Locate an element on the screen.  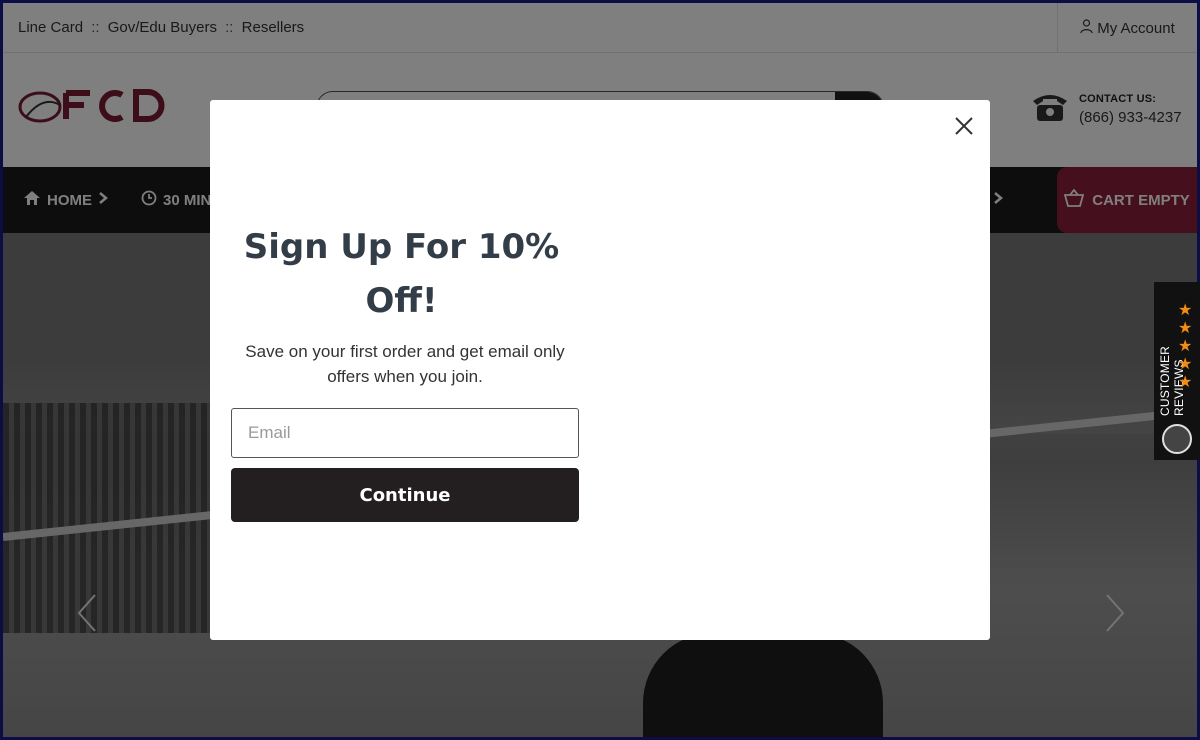
verified-reviews-seal-icon is located at coordinates (1177, 439).